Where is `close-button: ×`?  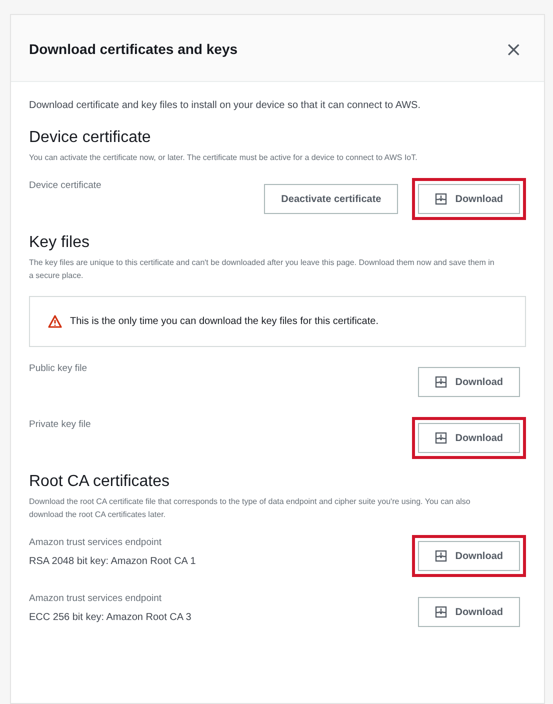
close-button: × is located at coordinates (513, 49).